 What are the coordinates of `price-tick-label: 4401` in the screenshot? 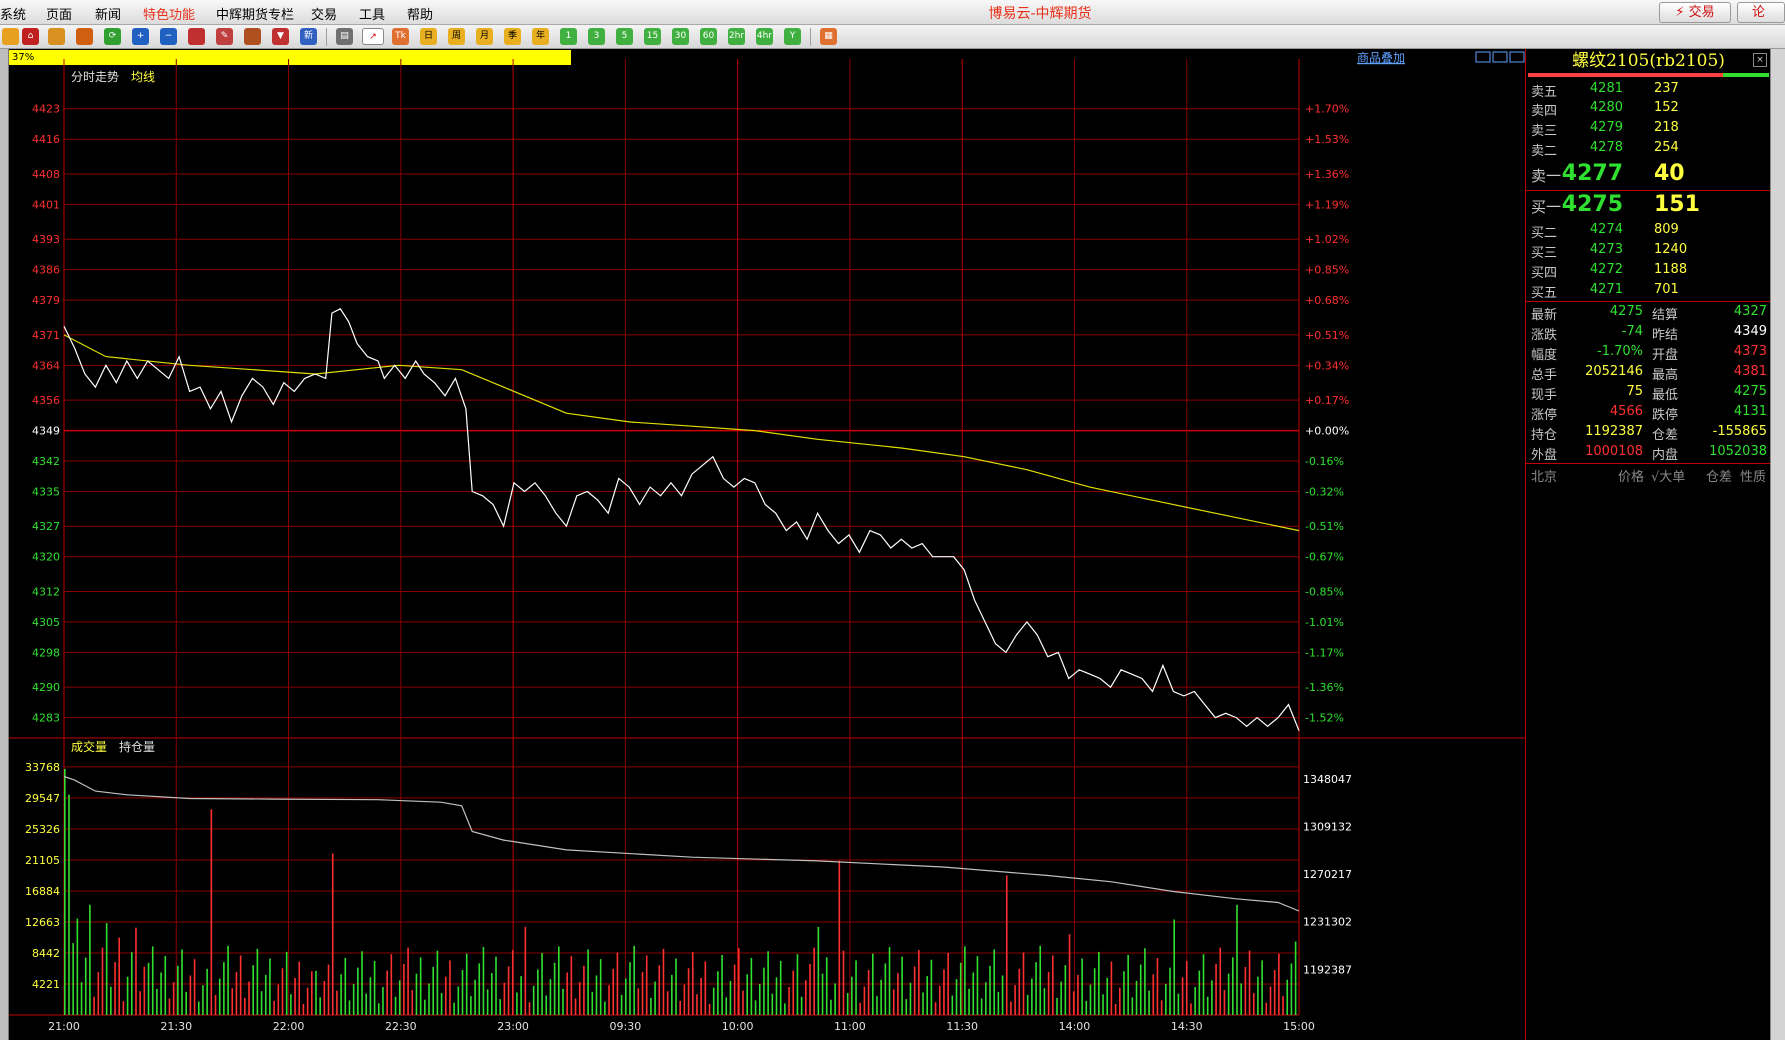 It's located at (46, 204).